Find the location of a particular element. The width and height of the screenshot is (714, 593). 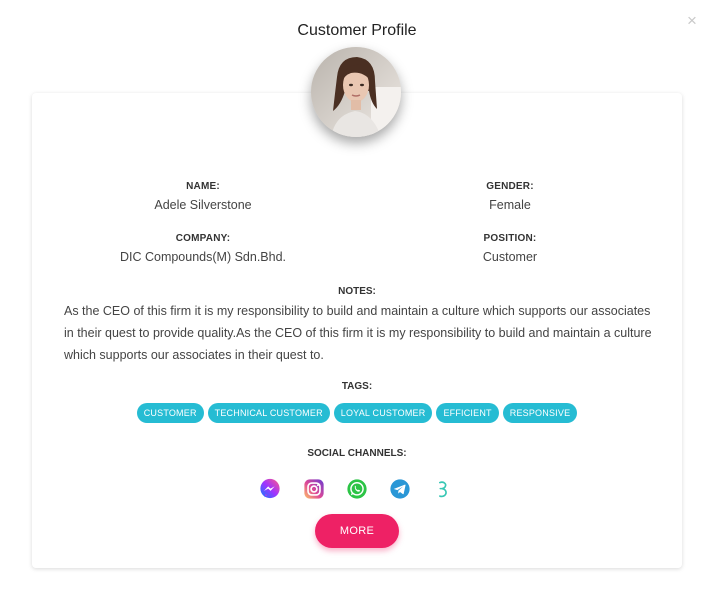

more-button: MORE is located at coordinates (357, 531).